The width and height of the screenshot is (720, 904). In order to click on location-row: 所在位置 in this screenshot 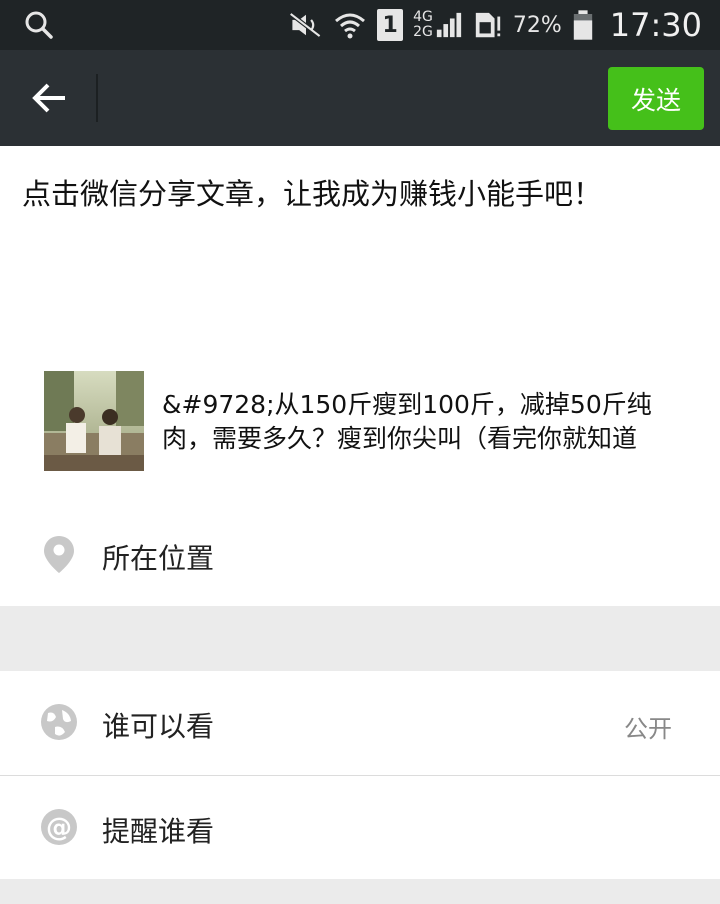, I will do `click(360, 554)`.